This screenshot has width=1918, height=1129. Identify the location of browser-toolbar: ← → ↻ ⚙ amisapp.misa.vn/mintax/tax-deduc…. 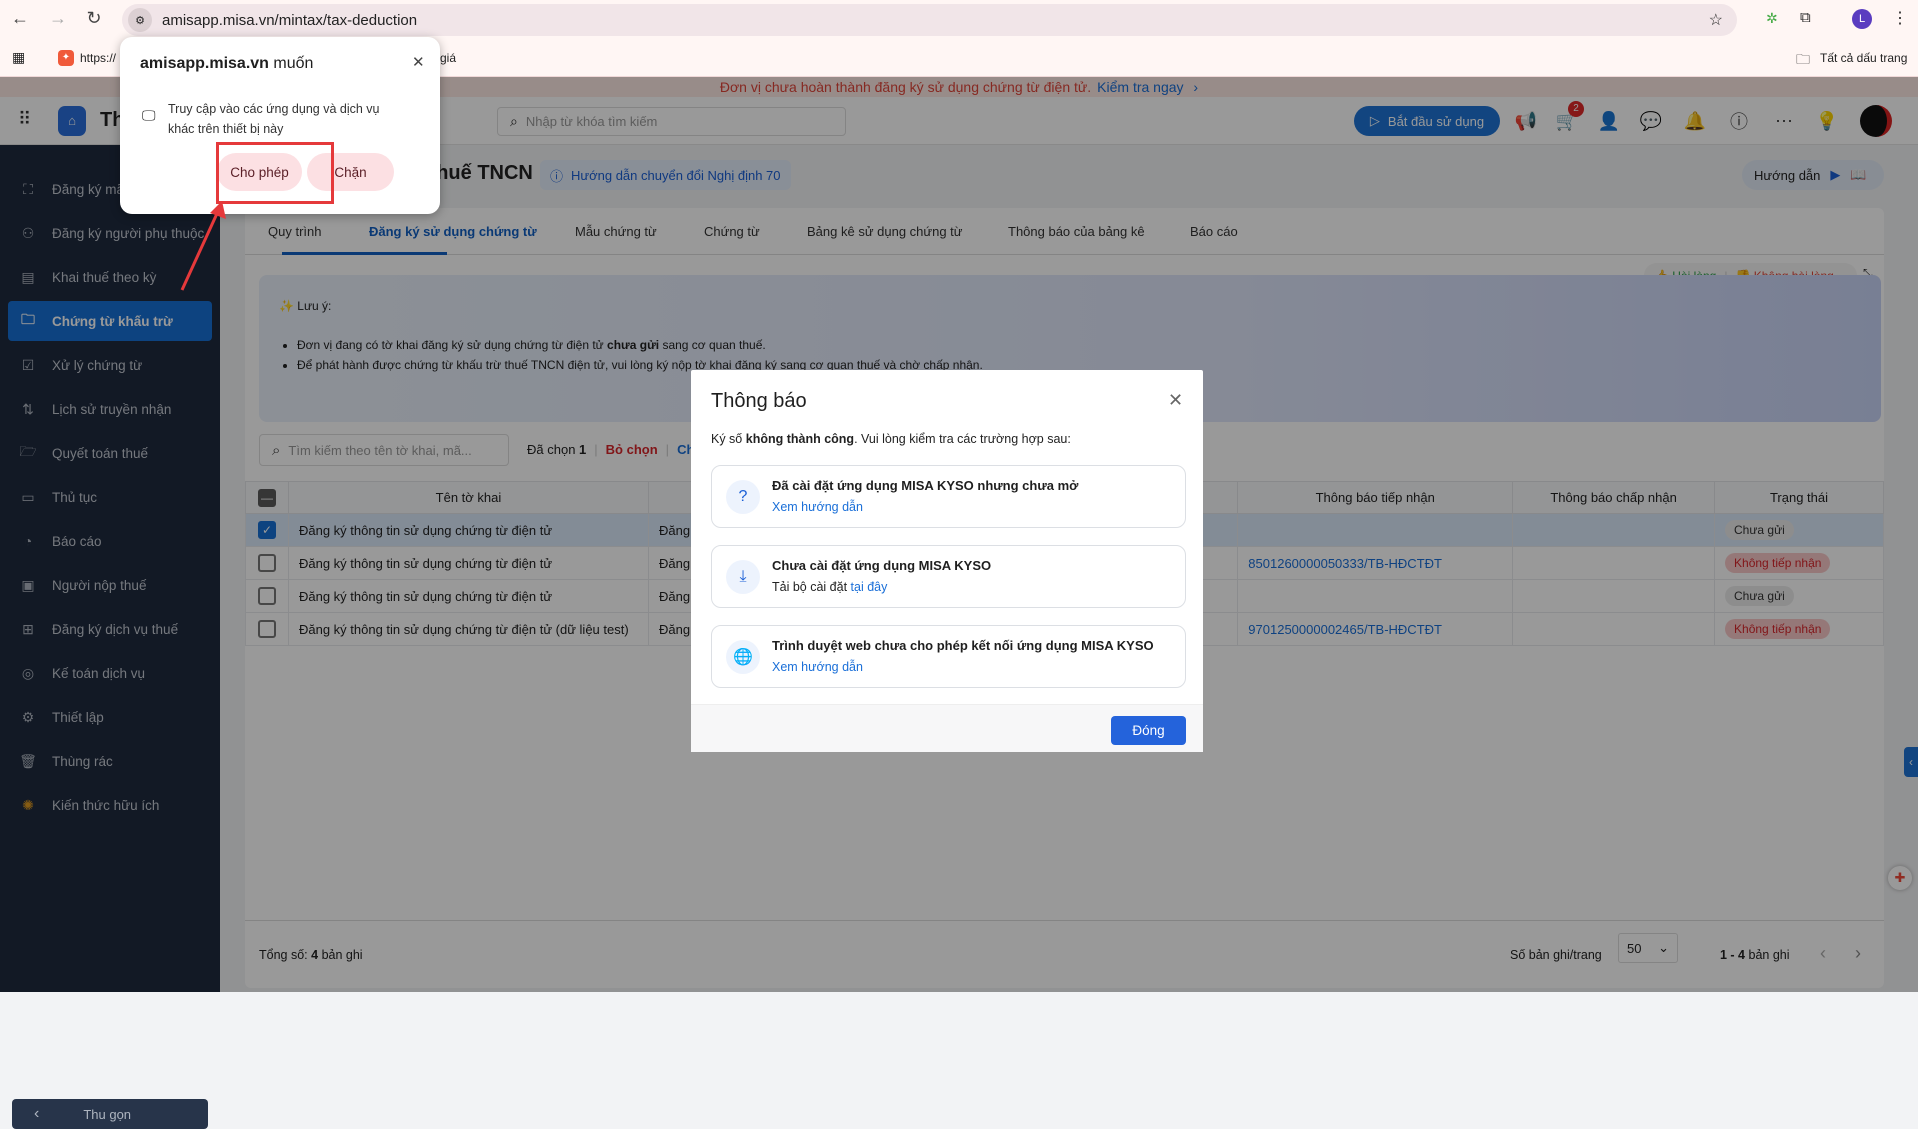
(959, 20).